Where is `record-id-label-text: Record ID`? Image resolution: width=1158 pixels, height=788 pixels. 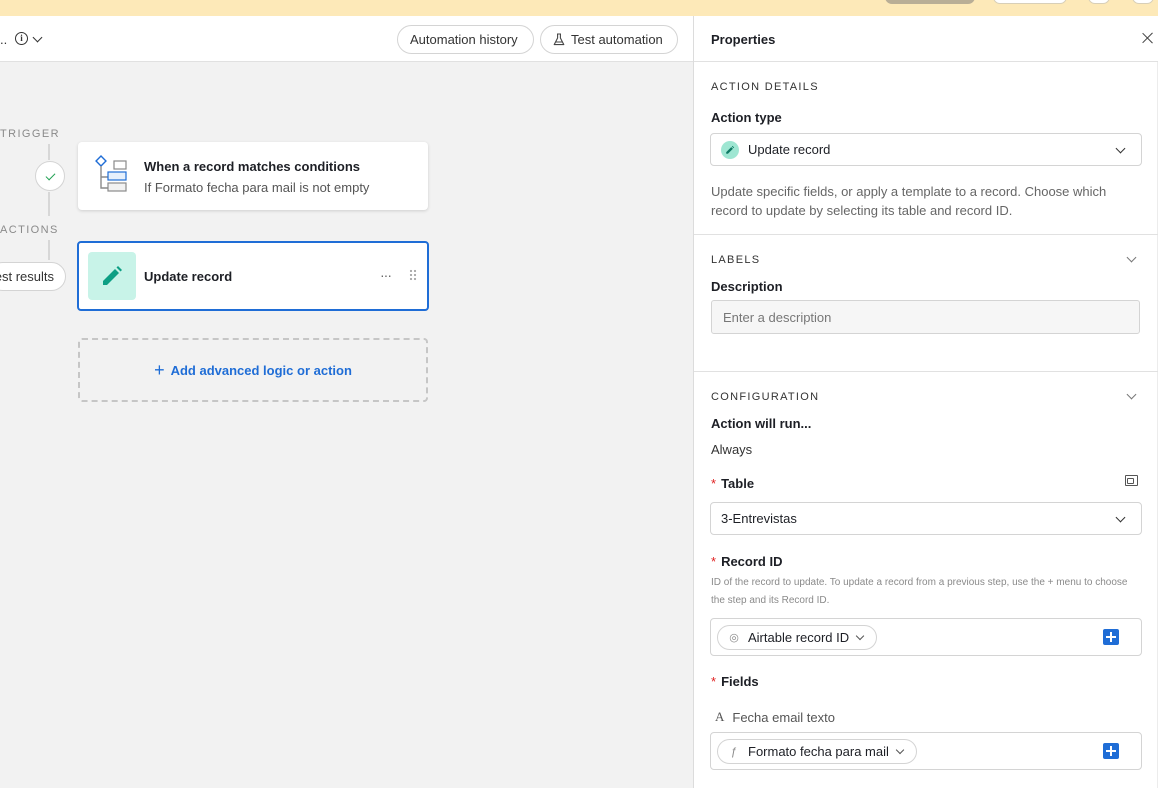 record-id-label-text: Record ID is located at coordinates (752, 561).